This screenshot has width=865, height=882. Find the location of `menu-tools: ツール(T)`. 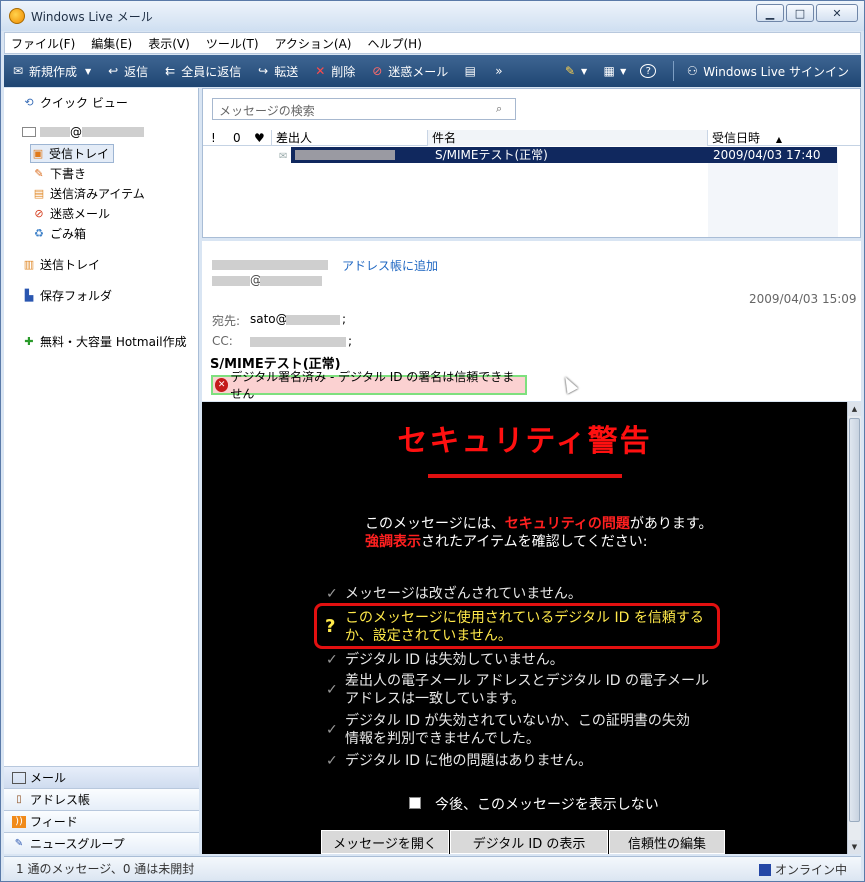

menu-tools: ツール(T) is located at coordinates (232, 43).